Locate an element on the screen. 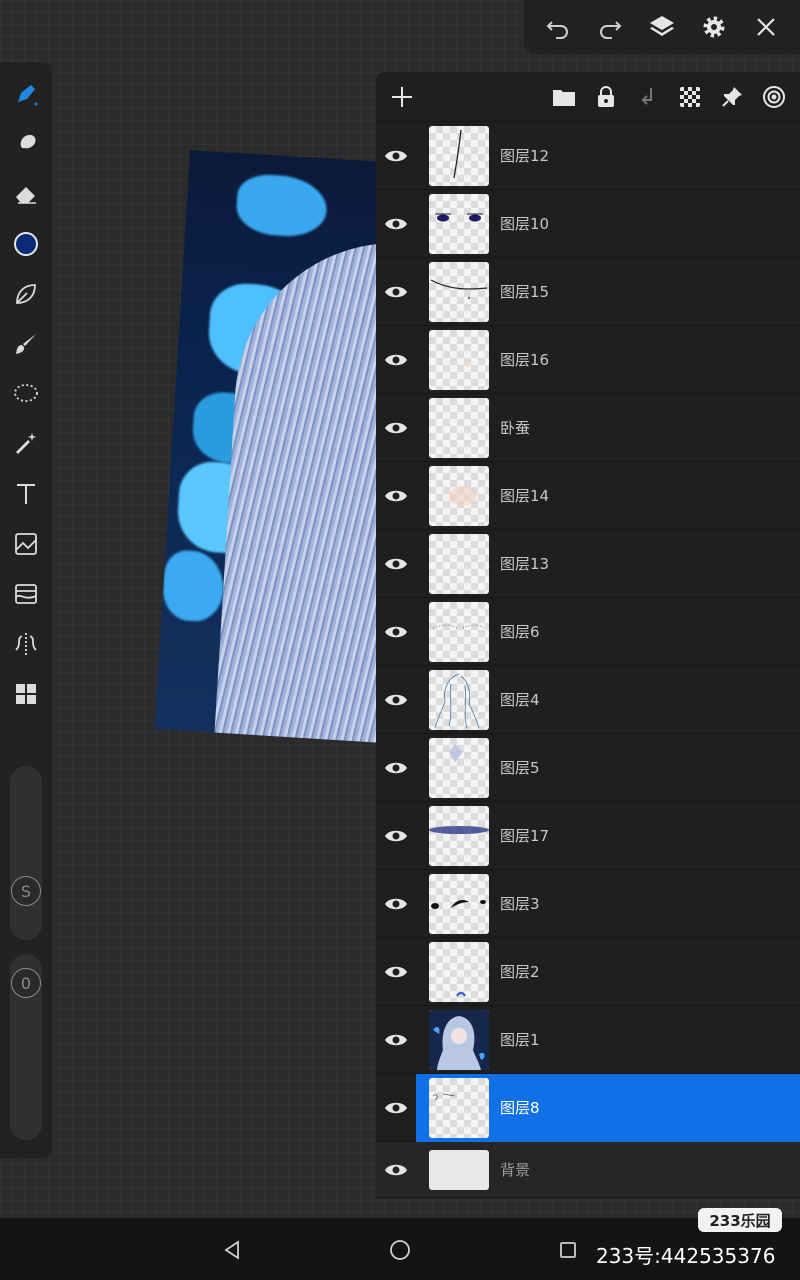 The image size is (800, 1280). layer-row: 图层10 is located at coordinates (588, 224).